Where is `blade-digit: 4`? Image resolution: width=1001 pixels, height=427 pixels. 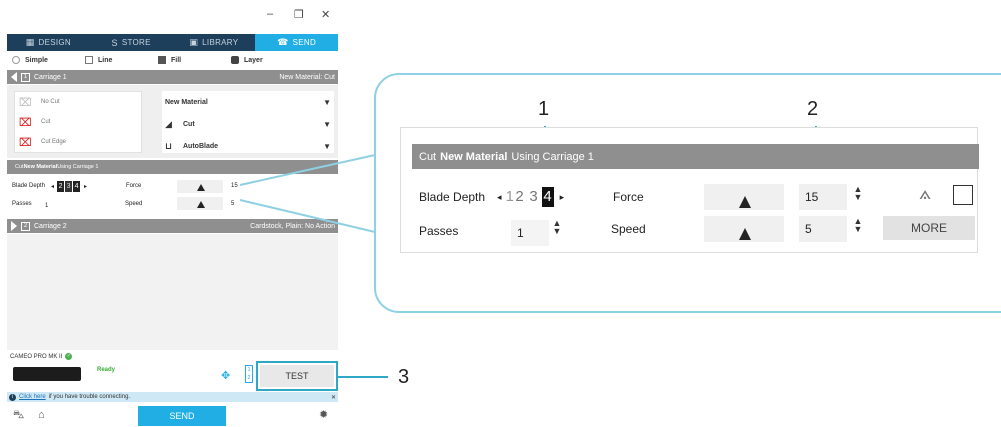 blade-digit: 4 is located at coordinates (77, 186).